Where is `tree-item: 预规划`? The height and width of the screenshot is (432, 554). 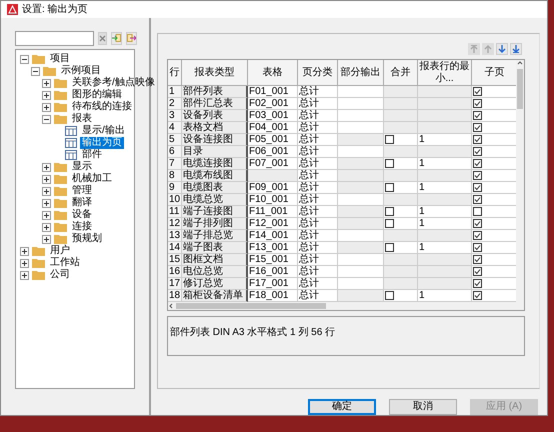
tree-item: 预规划 is located at coordinates (87, 239).